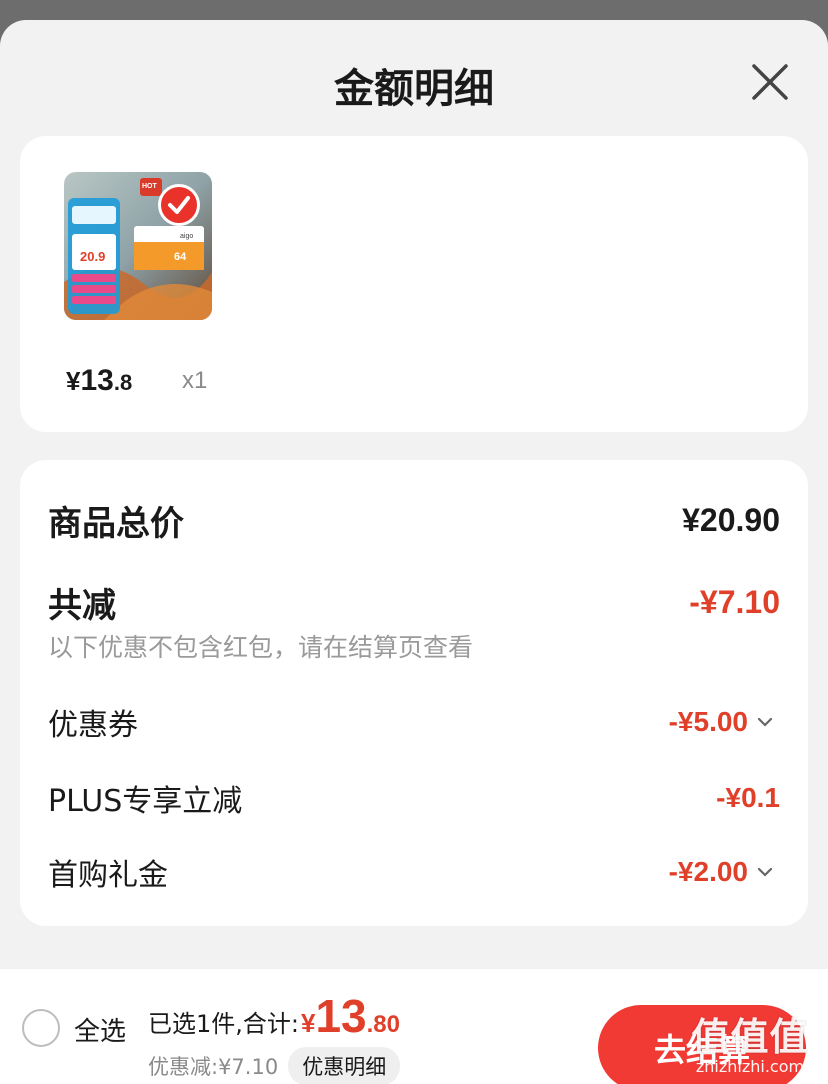  I want to click on total-summary: 已选1件,合计: ¥ 13 .80, so click(274, 1016).